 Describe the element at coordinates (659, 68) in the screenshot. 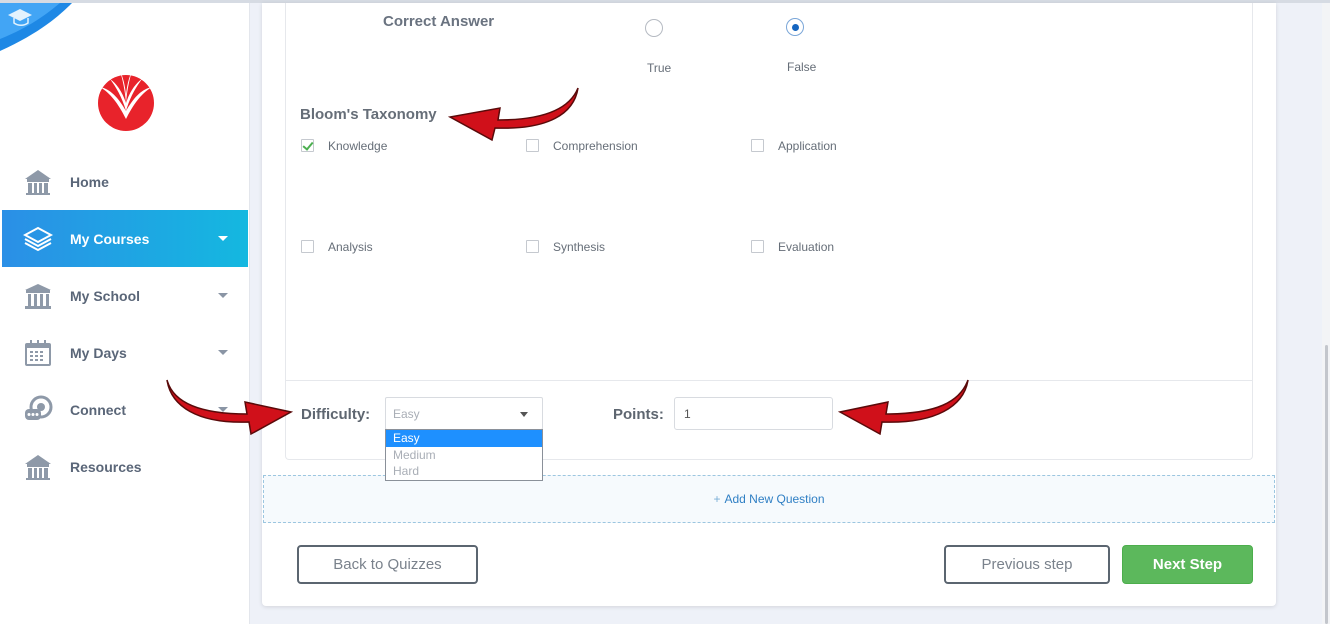

I see `true-label: True` at that location.